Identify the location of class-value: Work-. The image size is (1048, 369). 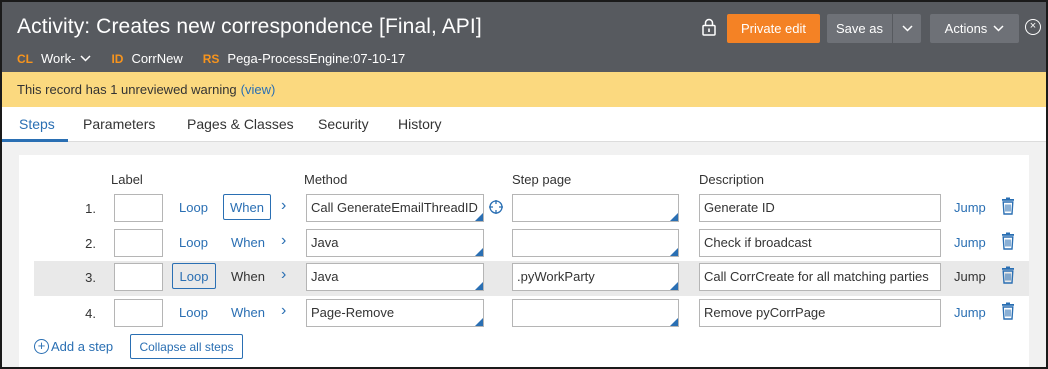
(58, 58).